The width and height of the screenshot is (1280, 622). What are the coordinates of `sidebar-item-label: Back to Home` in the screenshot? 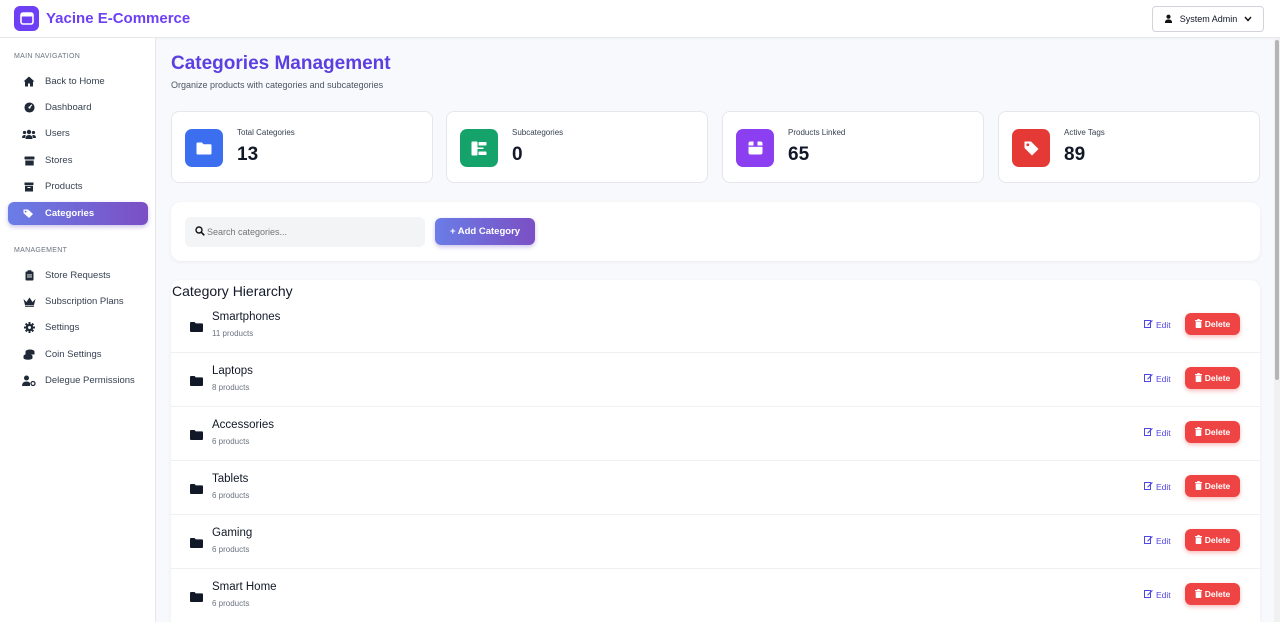 It's located at (75, 81).